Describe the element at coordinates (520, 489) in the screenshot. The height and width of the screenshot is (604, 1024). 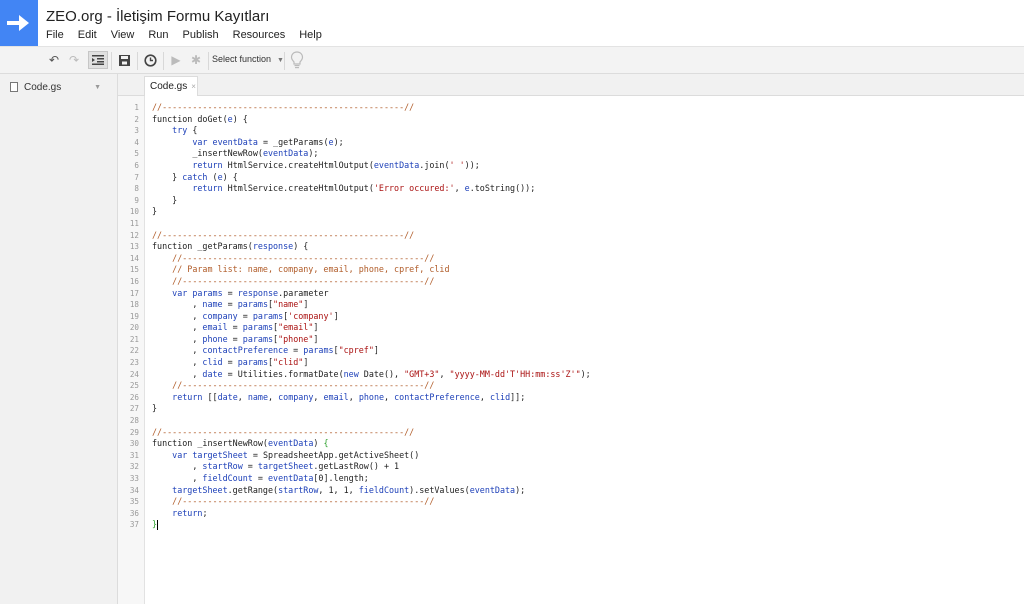
I see `code-token: );` at that location.